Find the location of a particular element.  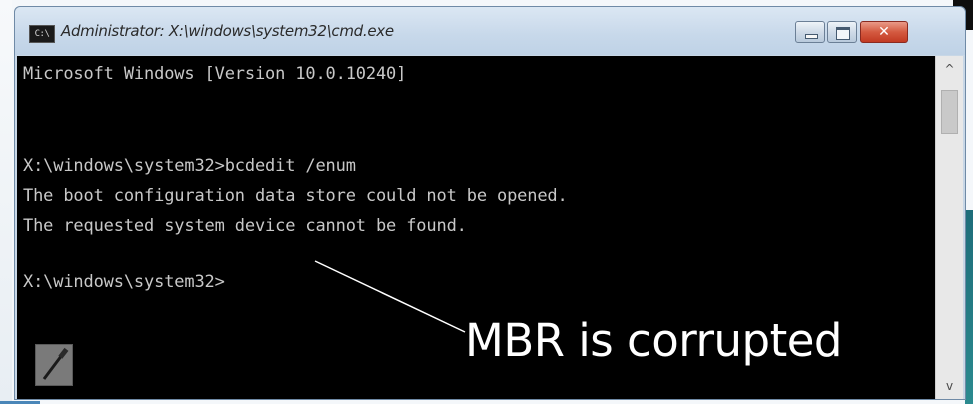

background-edge is located at coordinates (969, 307).